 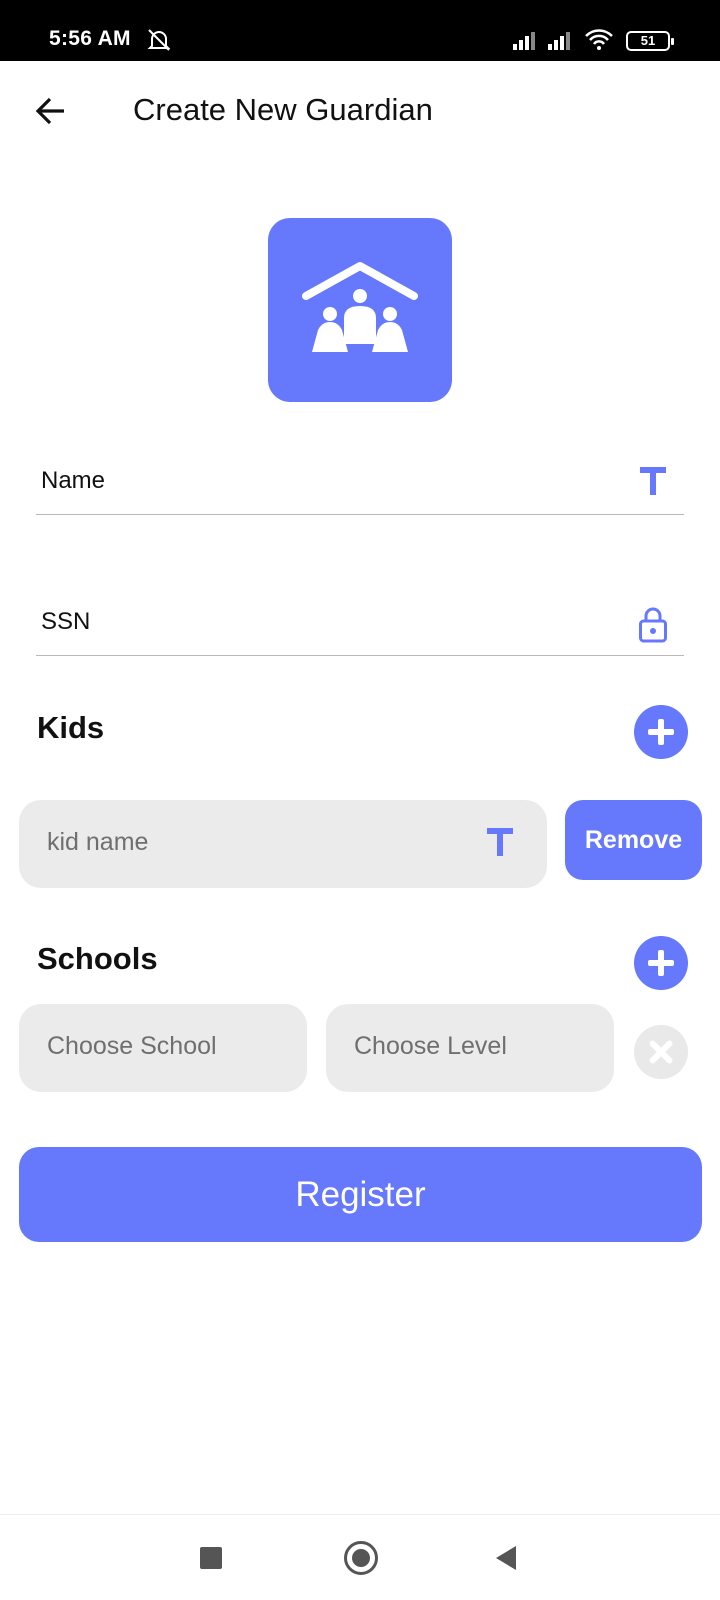 What do you see at coordinates (599, 39) in the screenshot?
I see `wifi-icon` at bounding box center [599, 39].